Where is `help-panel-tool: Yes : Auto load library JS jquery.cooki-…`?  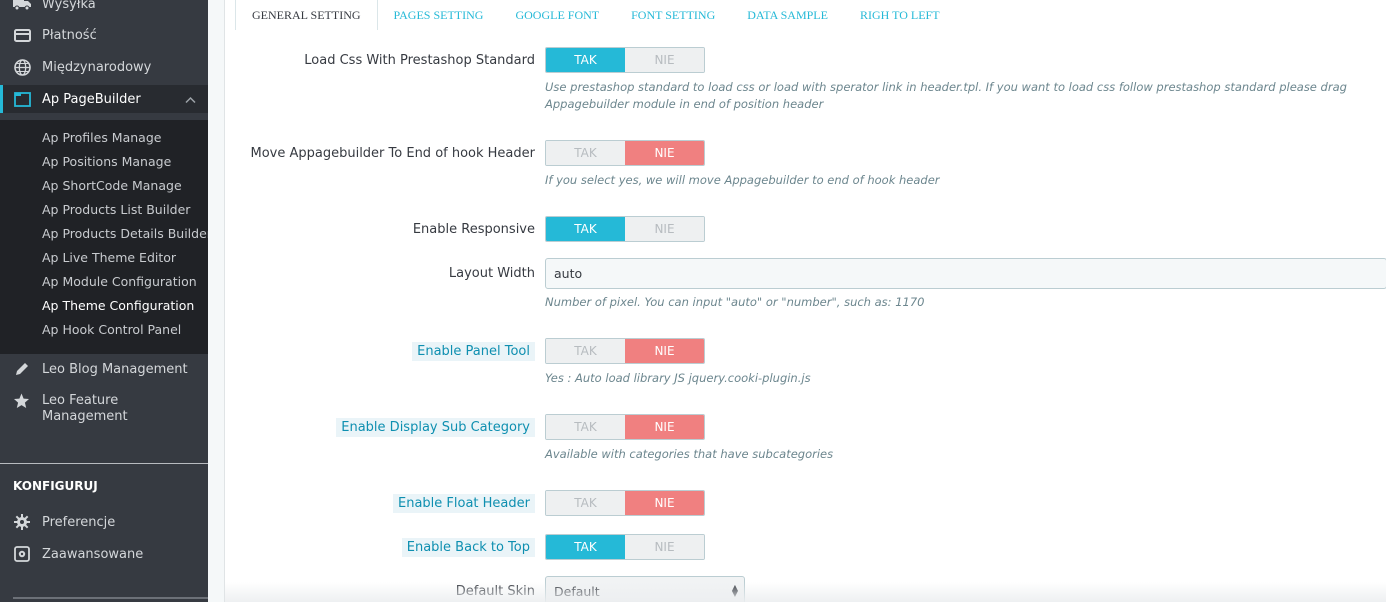
help-panel-tool: Yes : Auto load library JS jquery.cooki-… is located at coordinates (678, 378).